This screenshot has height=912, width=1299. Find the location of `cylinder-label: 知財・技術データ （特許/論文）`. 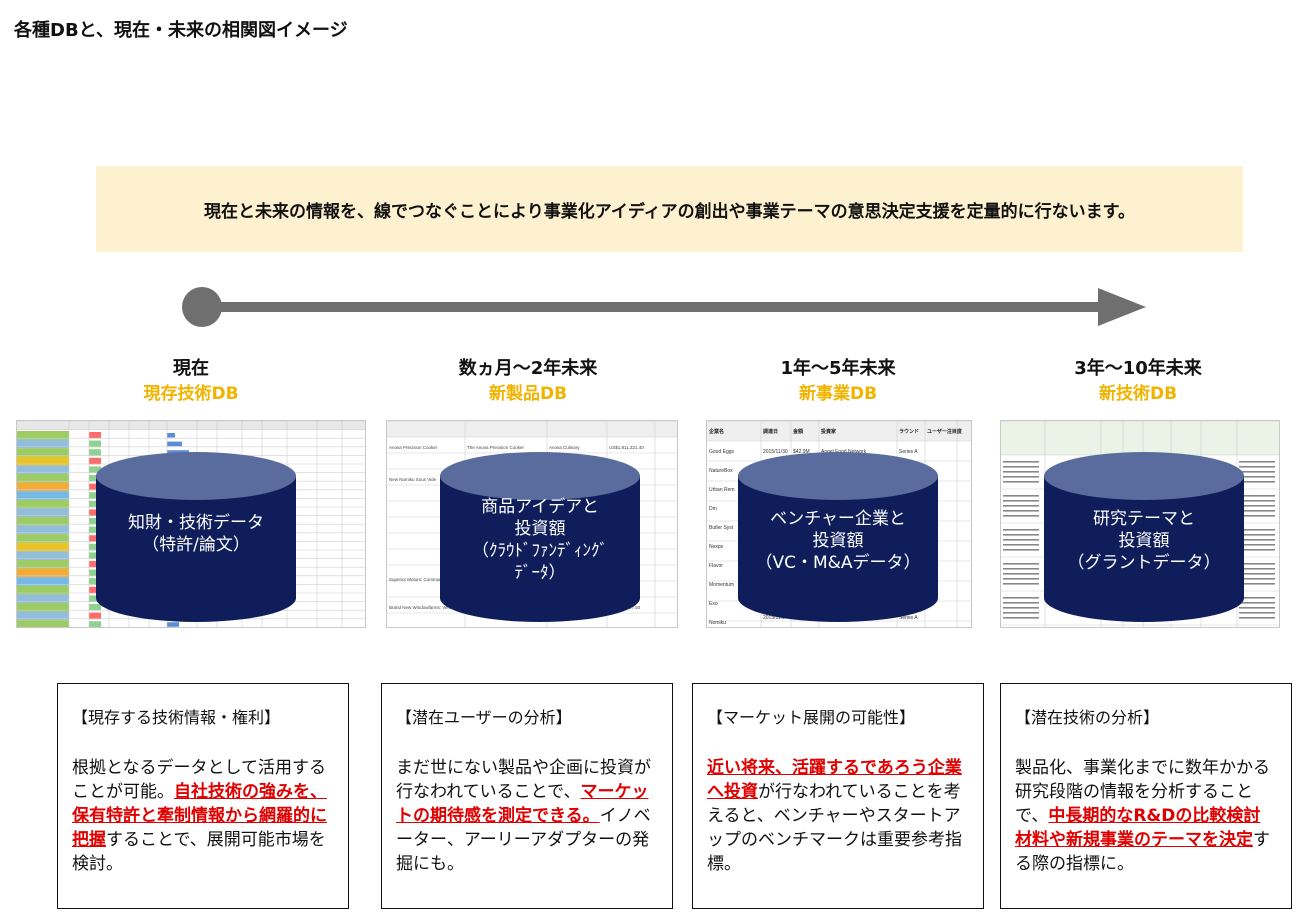

cylinder-label: 知財・技術データ （特許/論文） is located at coordinates (196, 534).